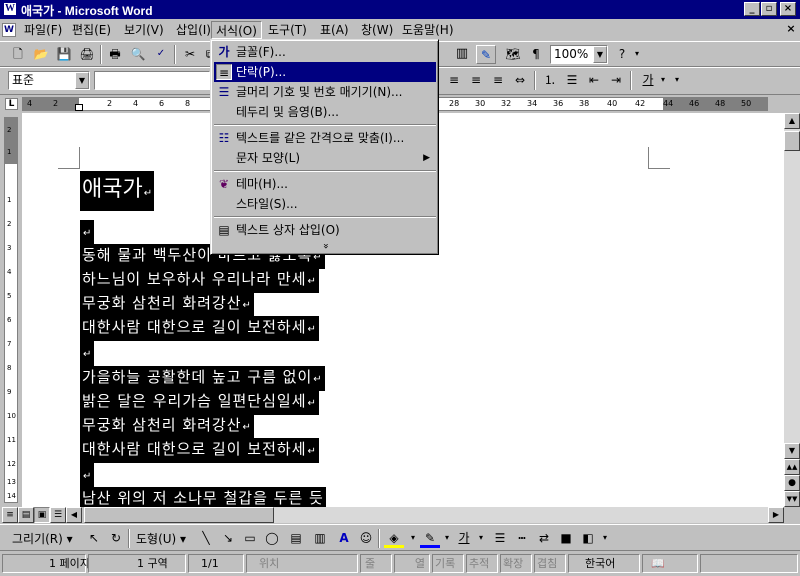 The image size is (800, 576). What do you see at coordinates (792, 141) in the screenshot?
I see `scroll-thumb` at bounding box center [792, 141].